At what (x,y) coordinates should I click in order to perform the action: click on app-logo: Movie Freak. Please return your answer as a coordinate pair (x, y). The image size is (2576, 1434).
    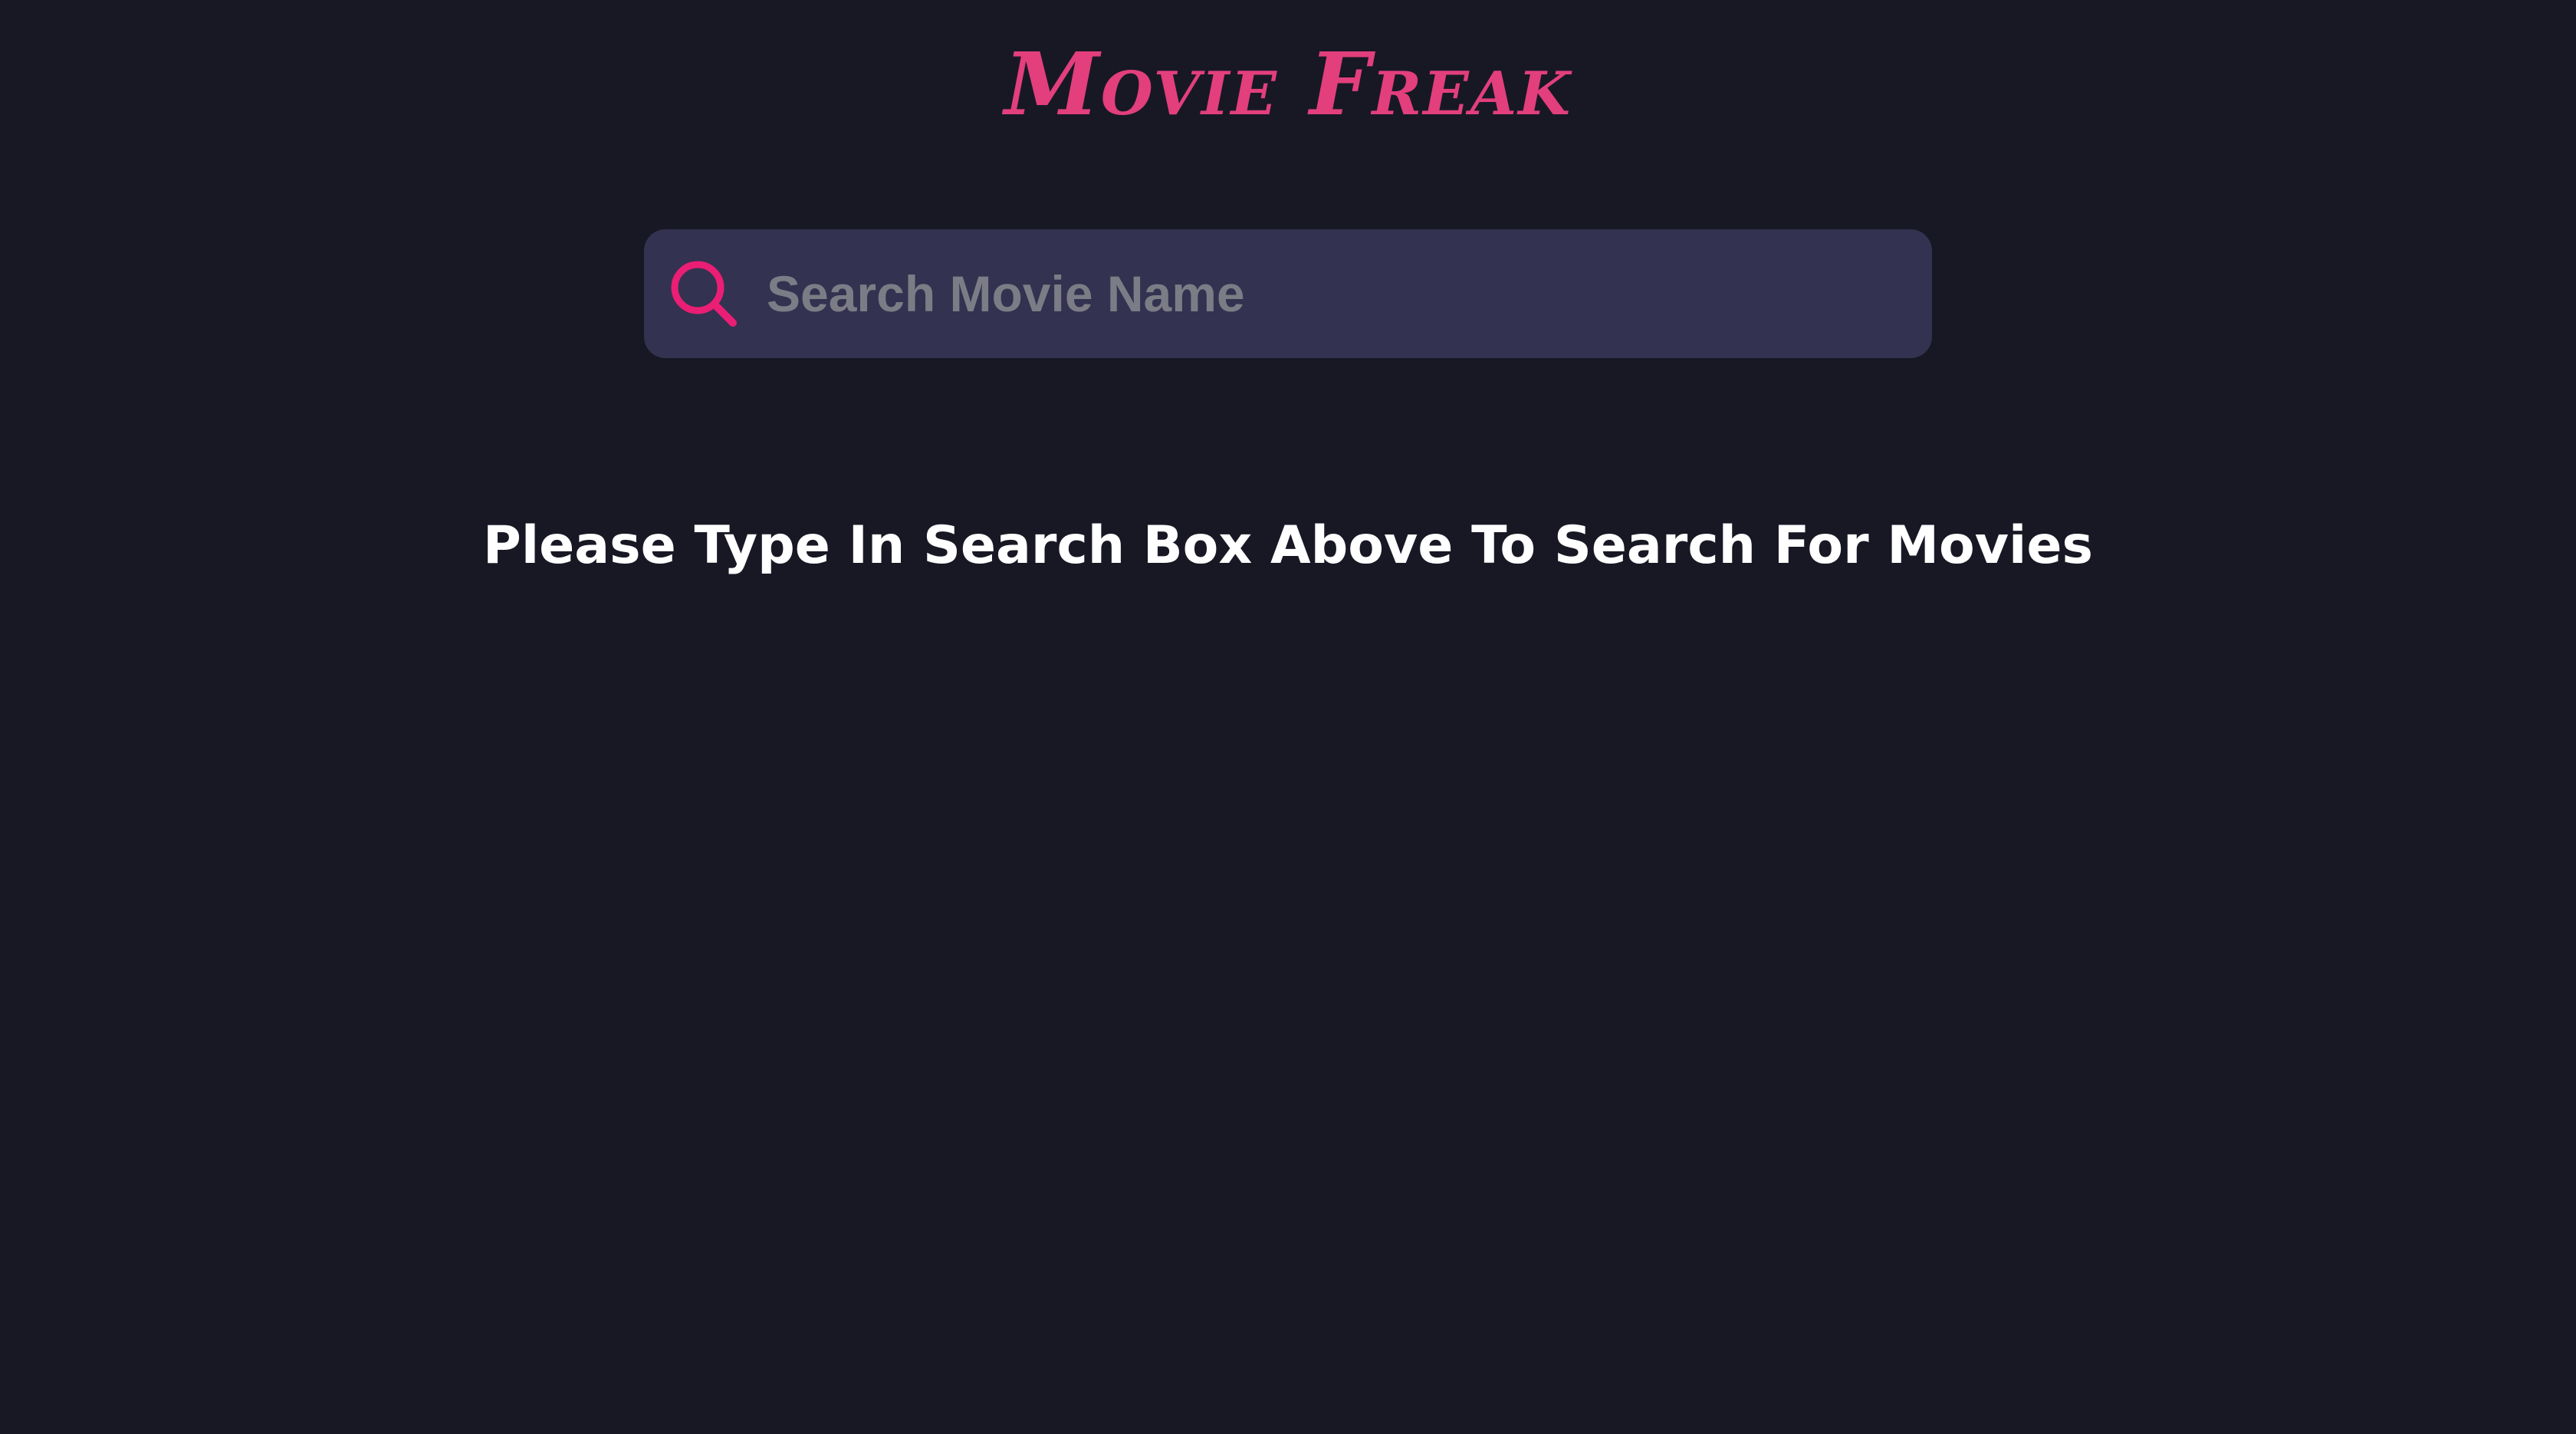
    Looking at the image, I should click on (1288, 85).